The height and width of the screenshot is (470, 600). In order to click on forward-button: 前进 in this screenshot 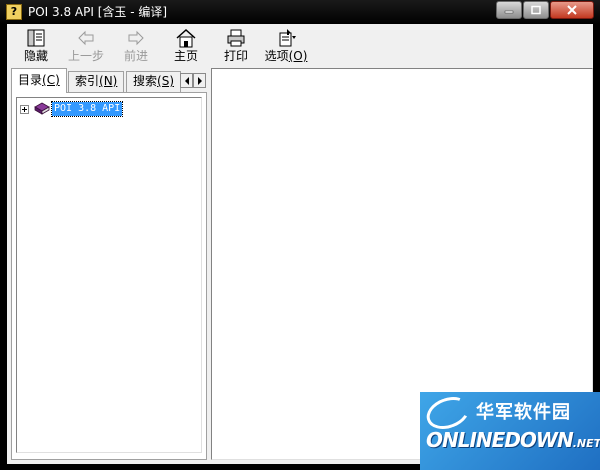, I will do `click(136, 44)`.